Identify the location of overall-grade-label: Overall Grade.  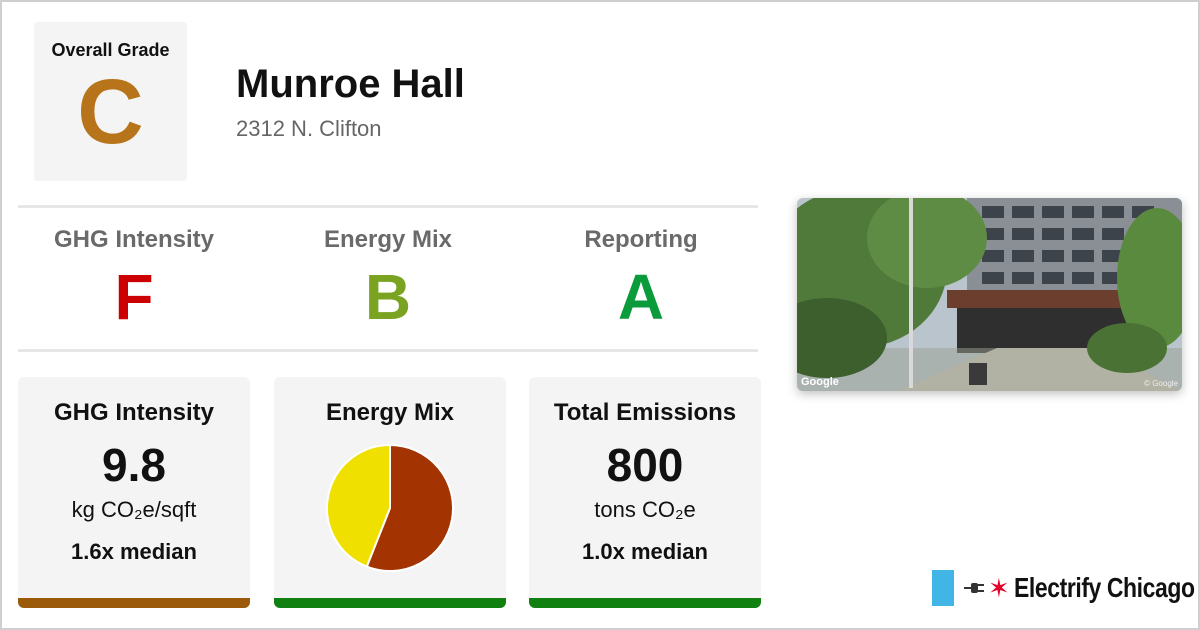
(110, 50).